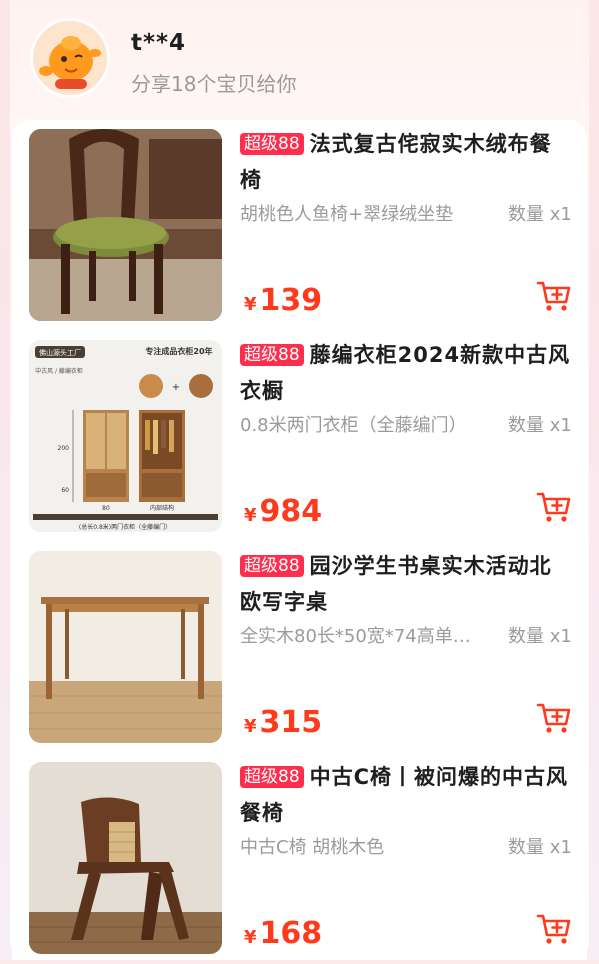 The image size is (599, 964). Describe the element at coordinates (406, 795) in the screenshot. I see `product-title: 超级88 中古C椅丨被问爆的中古风餐椅` at that location.